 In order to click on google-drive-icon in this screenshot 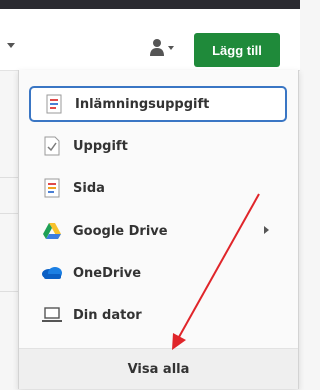, I will do `click(52, 231)`.